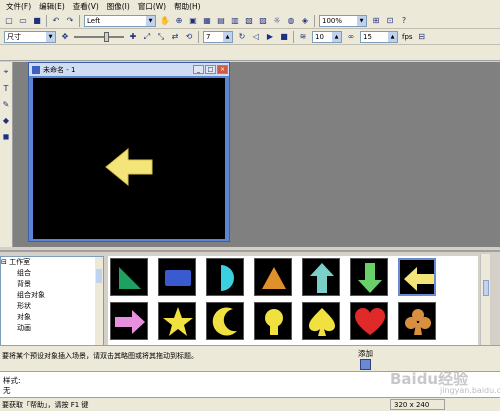 The width and height of the screenshot is (500, 411). What do you see at coordinates (218, 36) in the screenshot?
I see `frame-input: 7 ▲` at bounding box center [218, 36].